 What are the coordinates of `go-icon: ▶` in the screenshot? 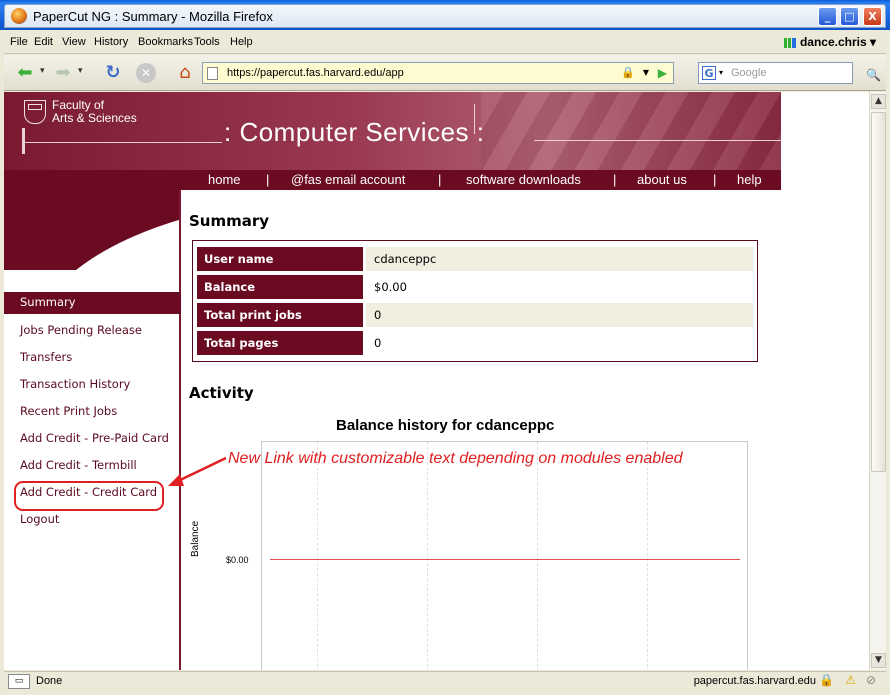 It's located at (662, 73).